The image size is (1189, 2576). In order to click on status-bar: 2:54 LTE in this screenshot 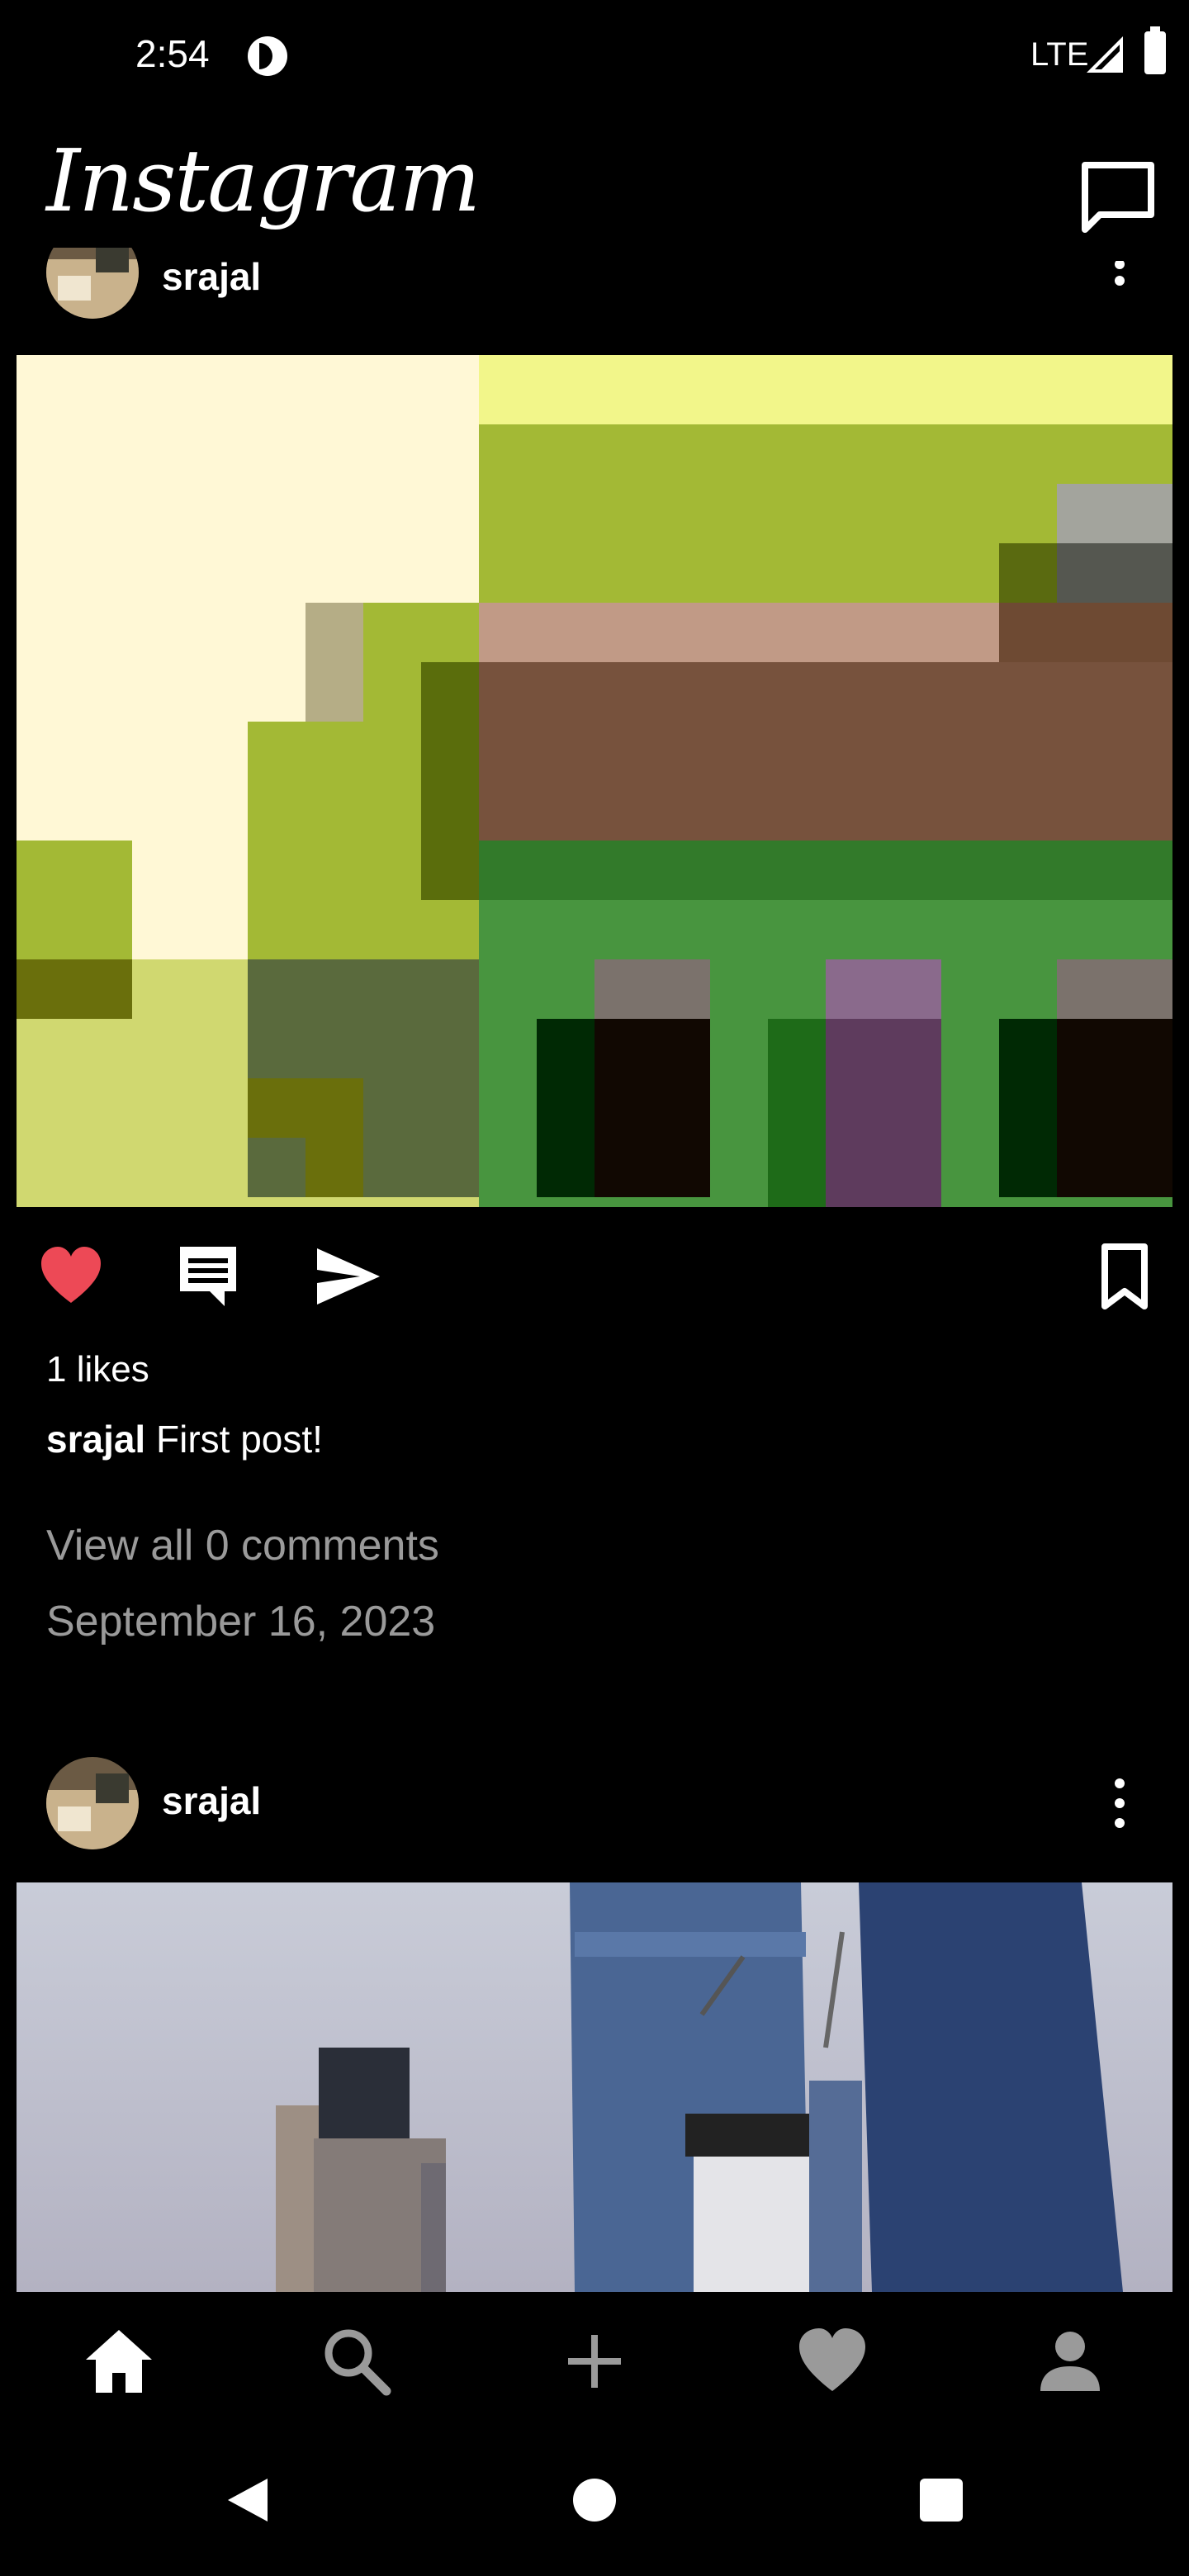, I will do `click(594, 58)`.